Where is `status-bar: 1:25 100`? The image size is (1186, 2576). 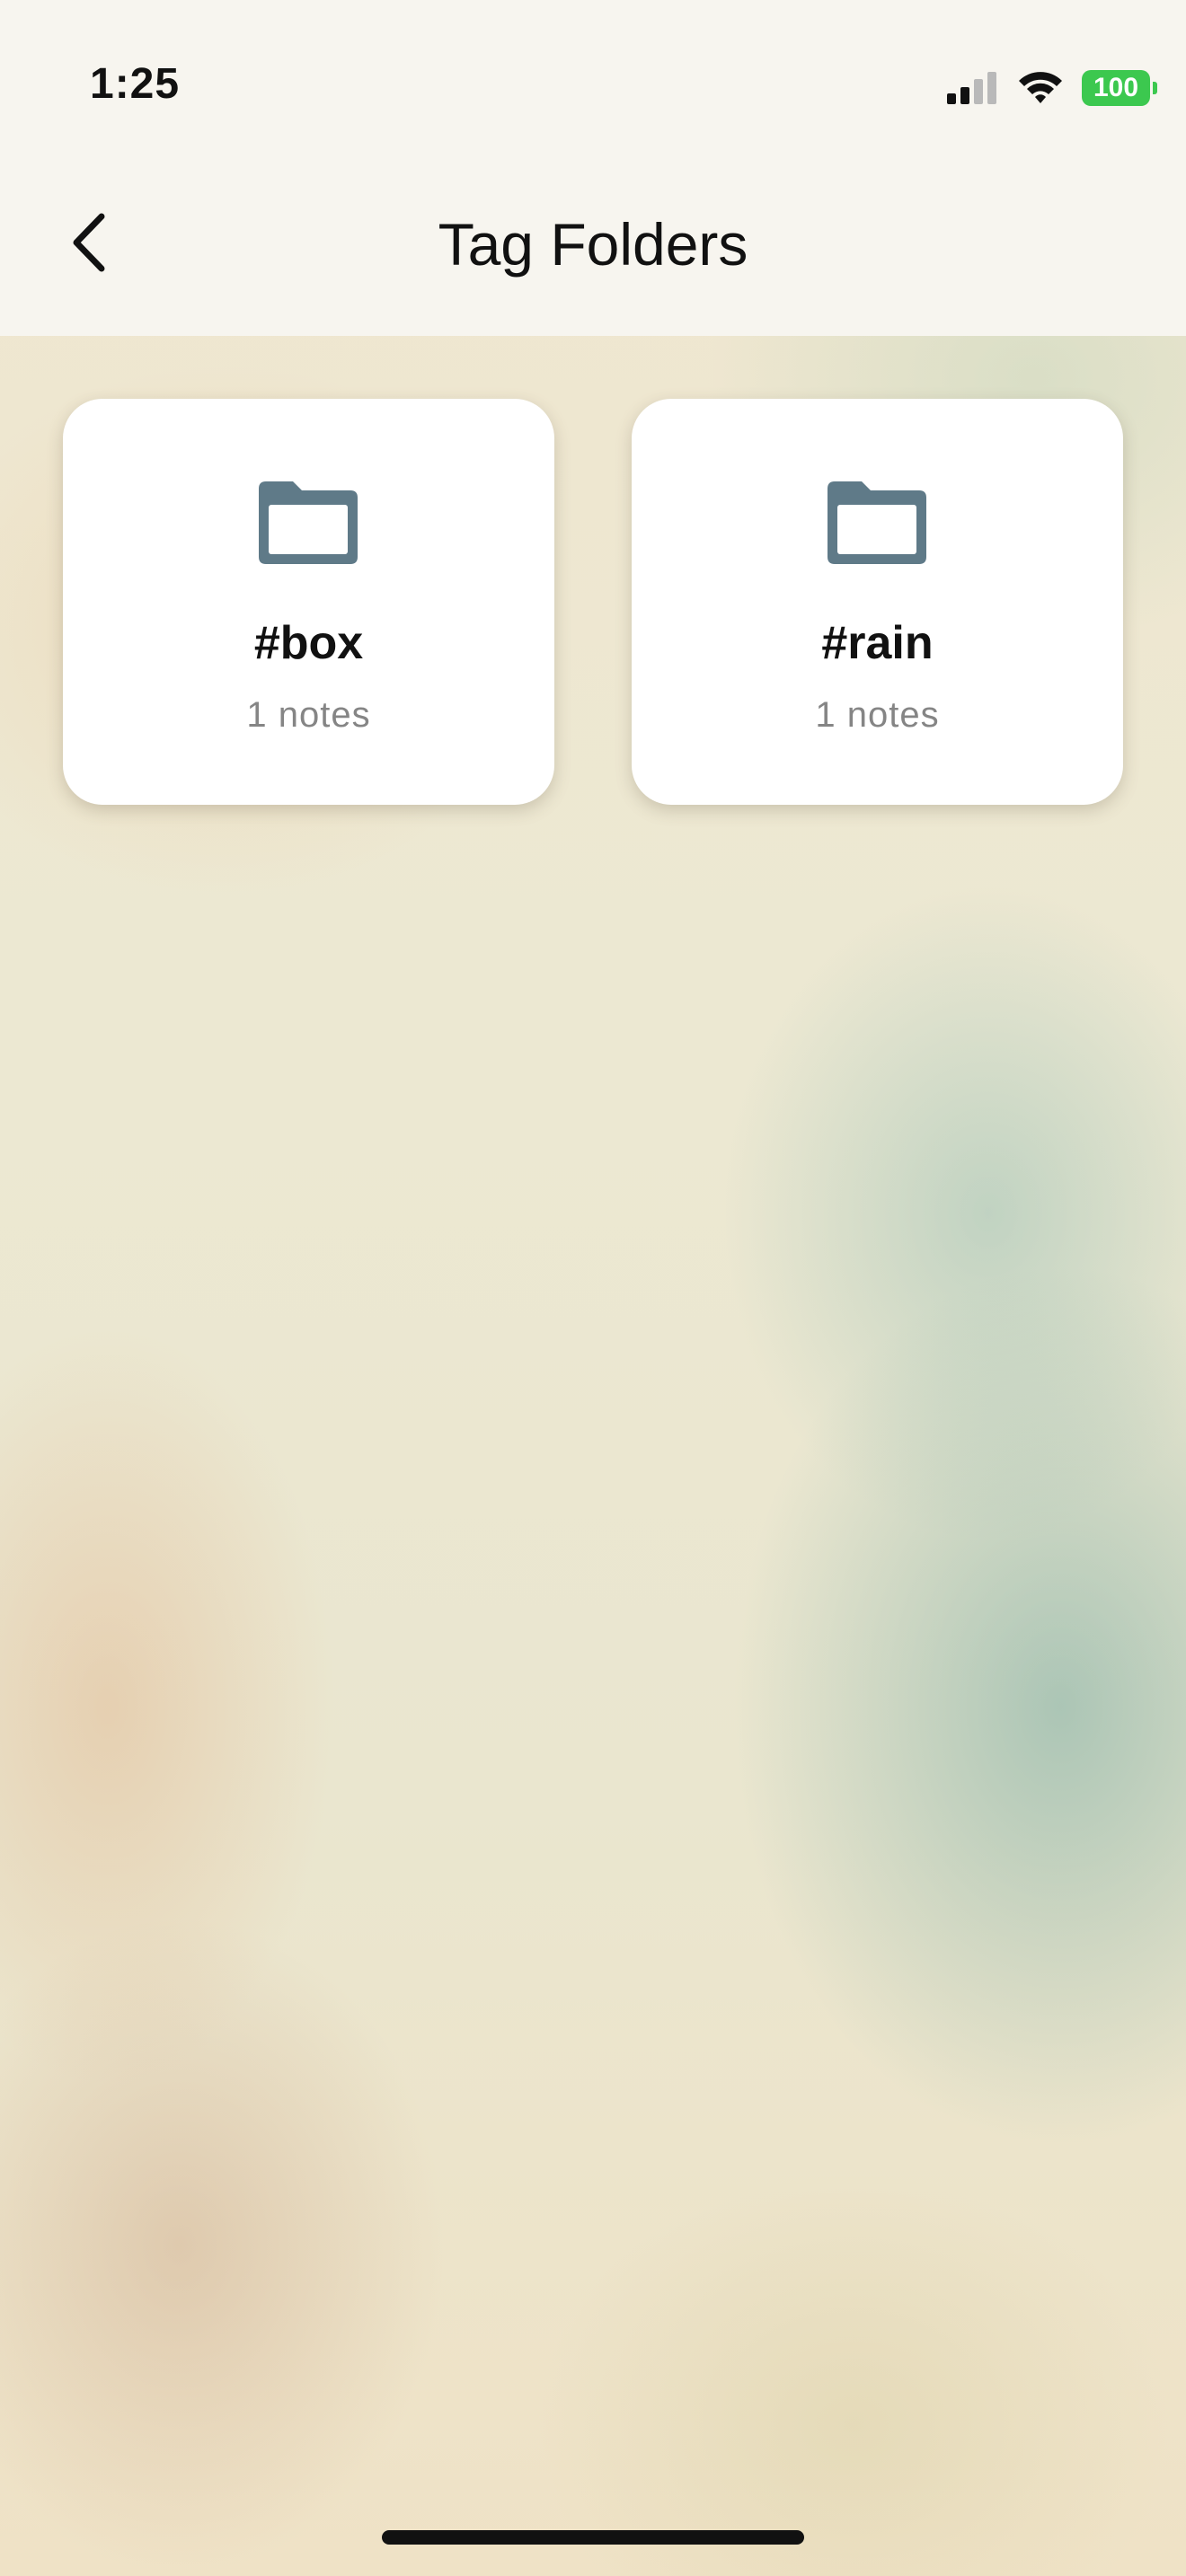
status-bar: 1:25 100 is located at coordinates (593, 85).